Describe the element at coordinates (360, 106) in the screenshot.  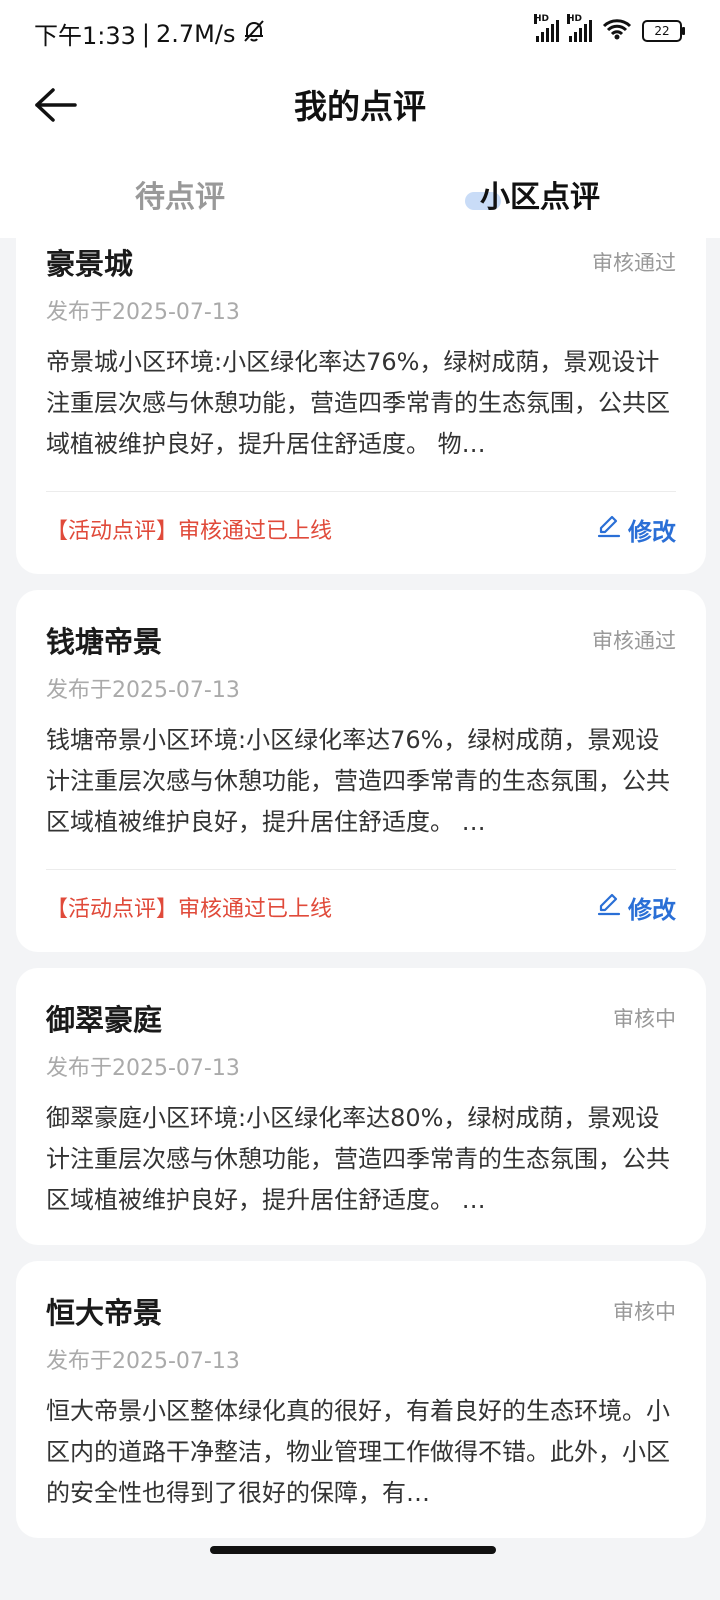
I see `page-title: 我的点评` at that location.